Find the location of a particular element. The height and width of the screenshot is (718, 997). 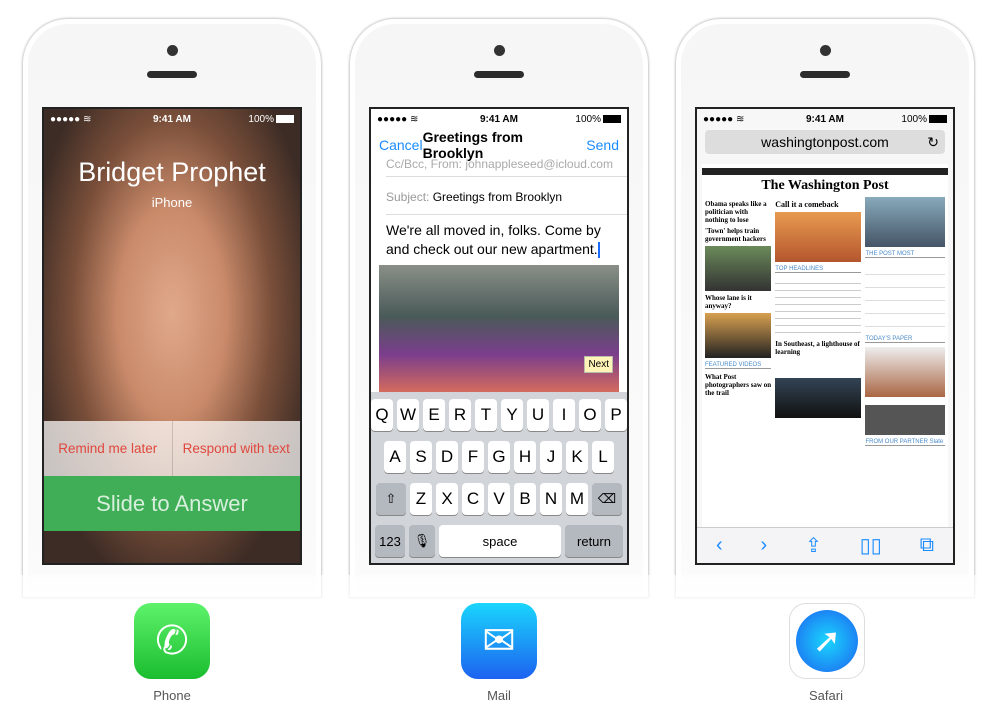

letter-key: A is located at coordinates (395, 457).